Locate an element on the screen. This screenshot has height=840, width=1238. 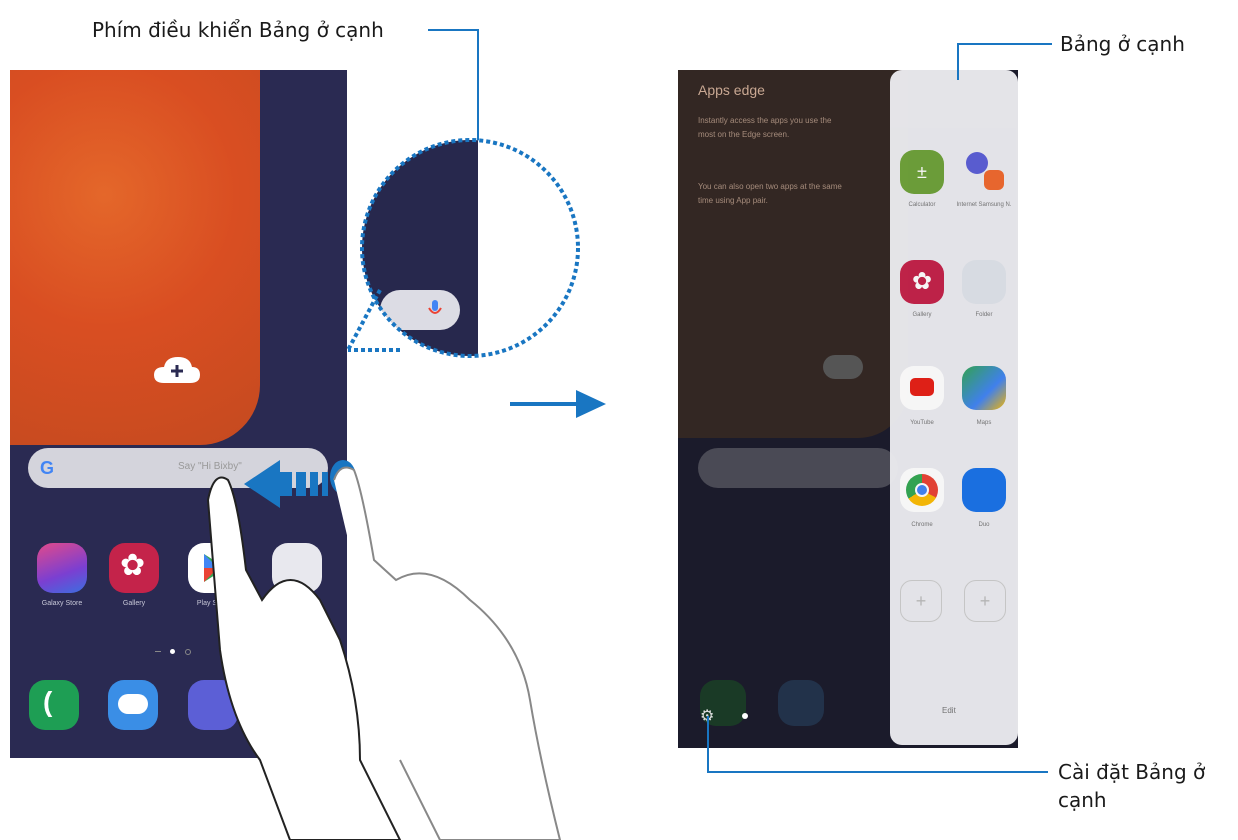
edge-settings-callout-line1: Cài đặt Bảng ở is located at coordinates (1132, 772).